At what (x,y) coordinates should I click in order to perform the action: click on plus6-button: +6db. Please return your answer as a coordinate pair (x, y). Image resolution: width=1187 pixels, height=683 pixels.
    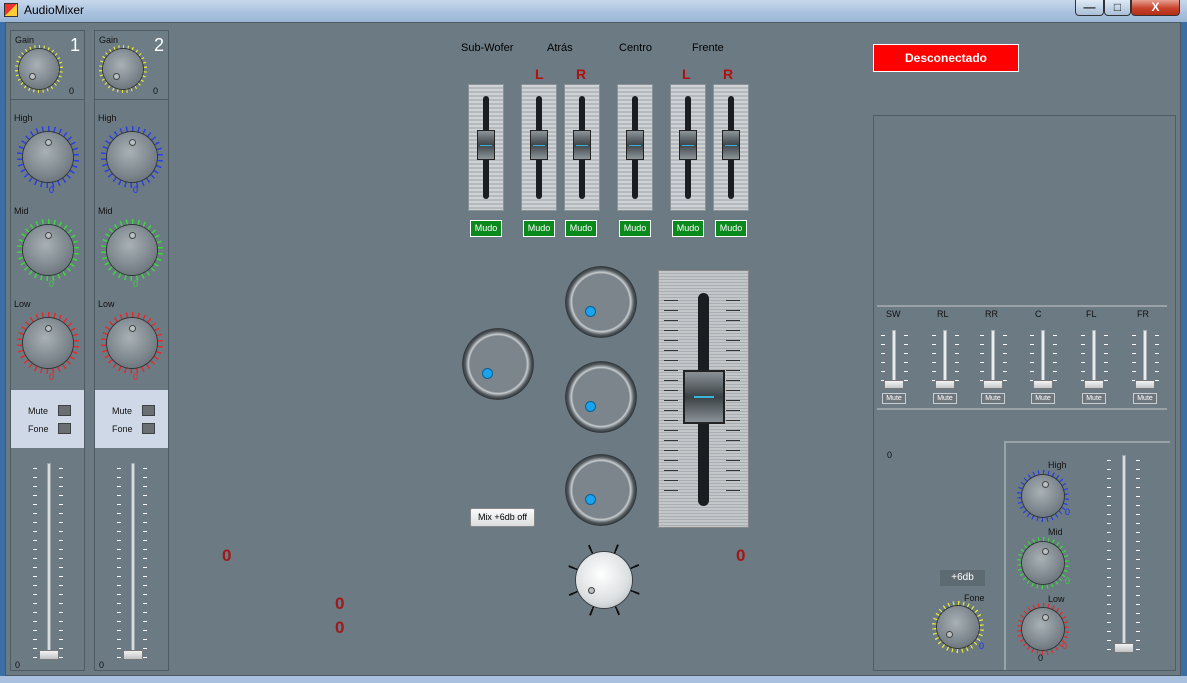
    Looking at the image, I should click on (962, 578).